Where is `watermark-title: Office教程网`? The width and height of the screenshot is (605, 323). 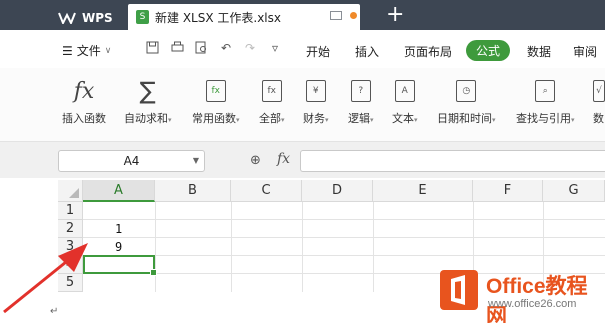
watermark-title: Office教程网 is located at coordinates (537, 299).